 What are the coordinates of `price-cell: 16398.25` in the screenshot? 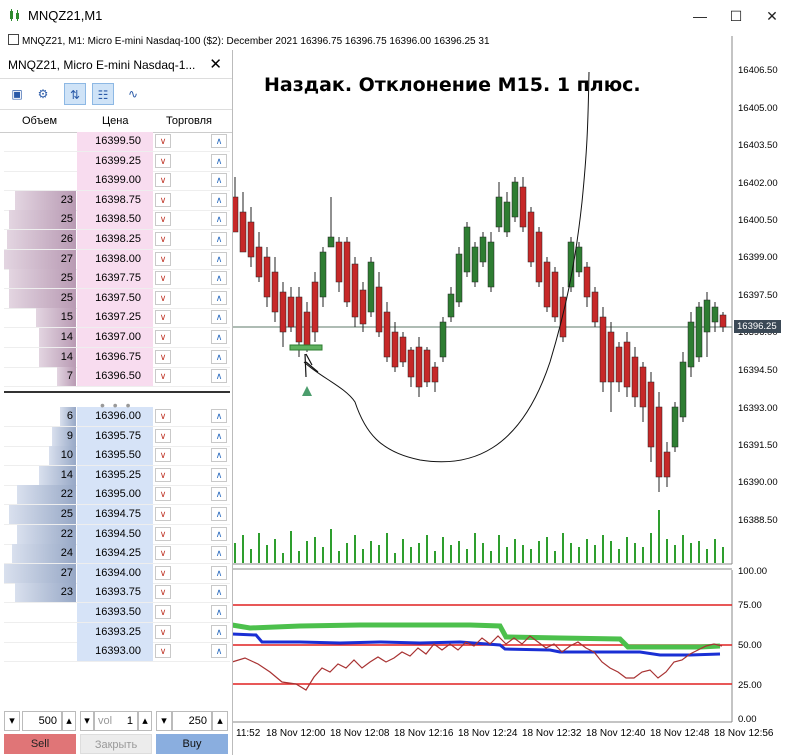 It's located at (115, 239).